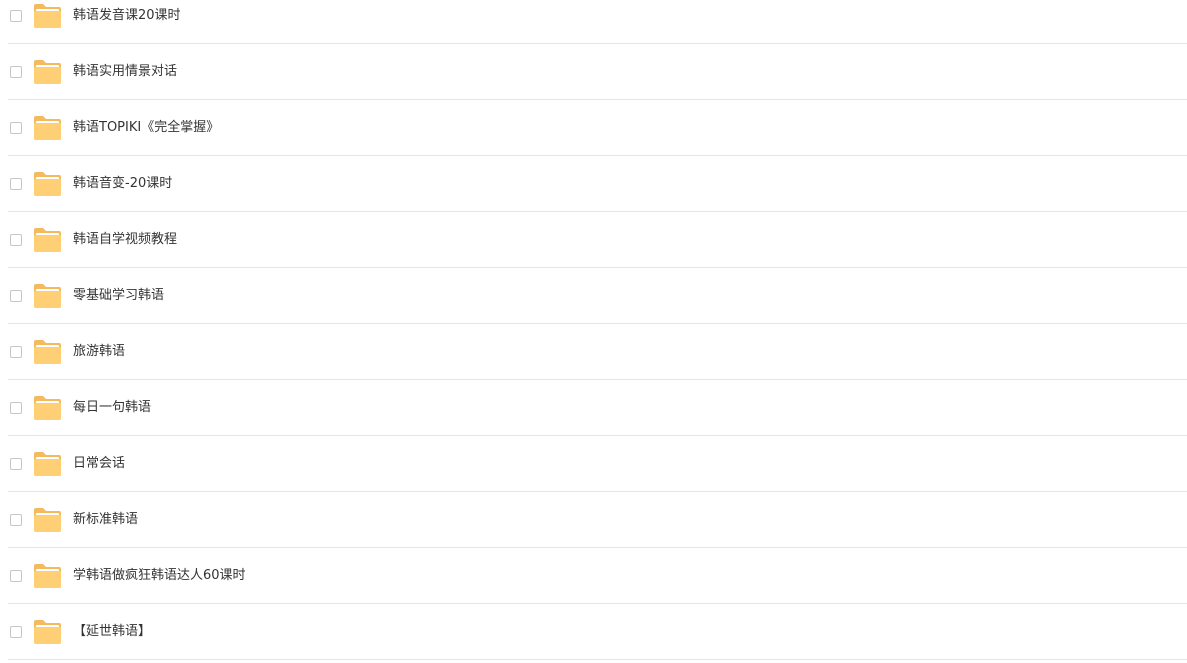 The height and width of the screenshot is (663, 1187). I want to click on folder-name: 韩语发音课20课时, so click(127, 21).